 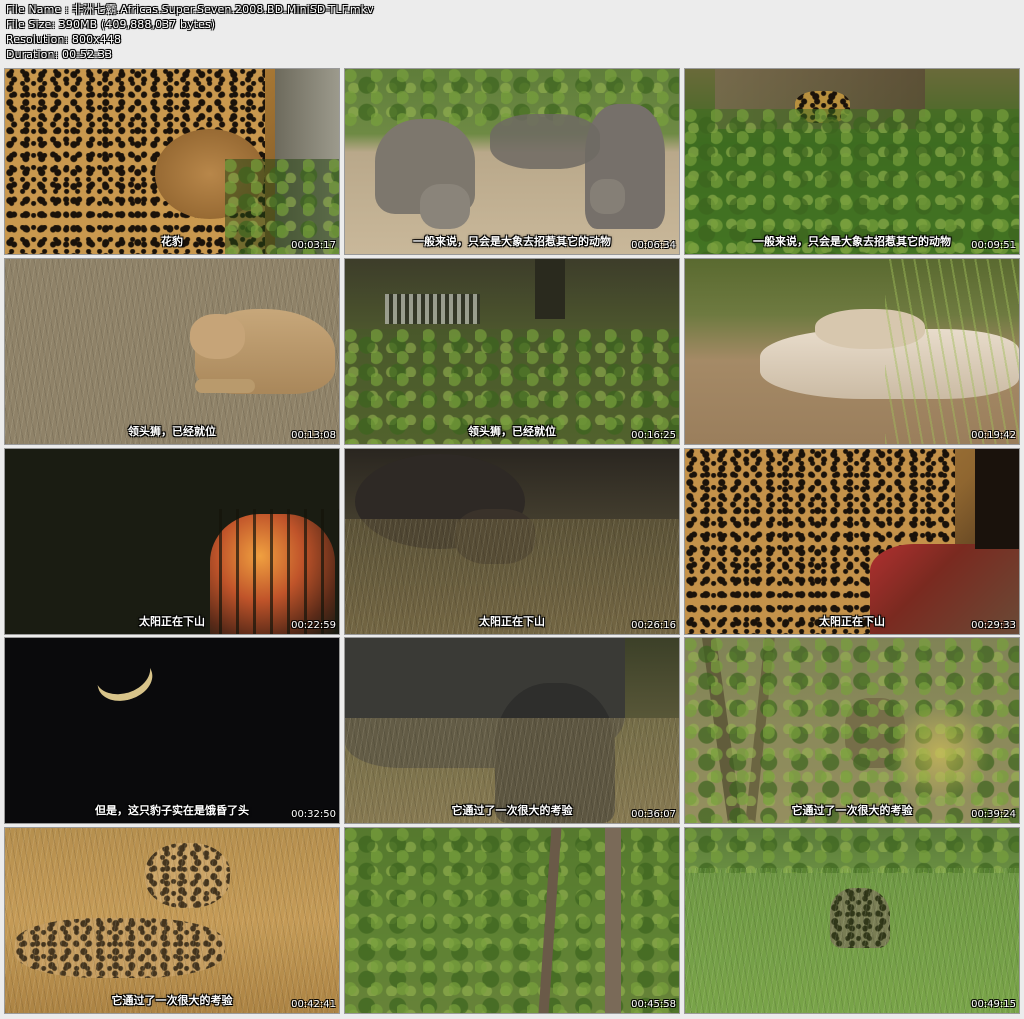 I want to click on timestamp: 00:39:24, so click(x=993, y=814).